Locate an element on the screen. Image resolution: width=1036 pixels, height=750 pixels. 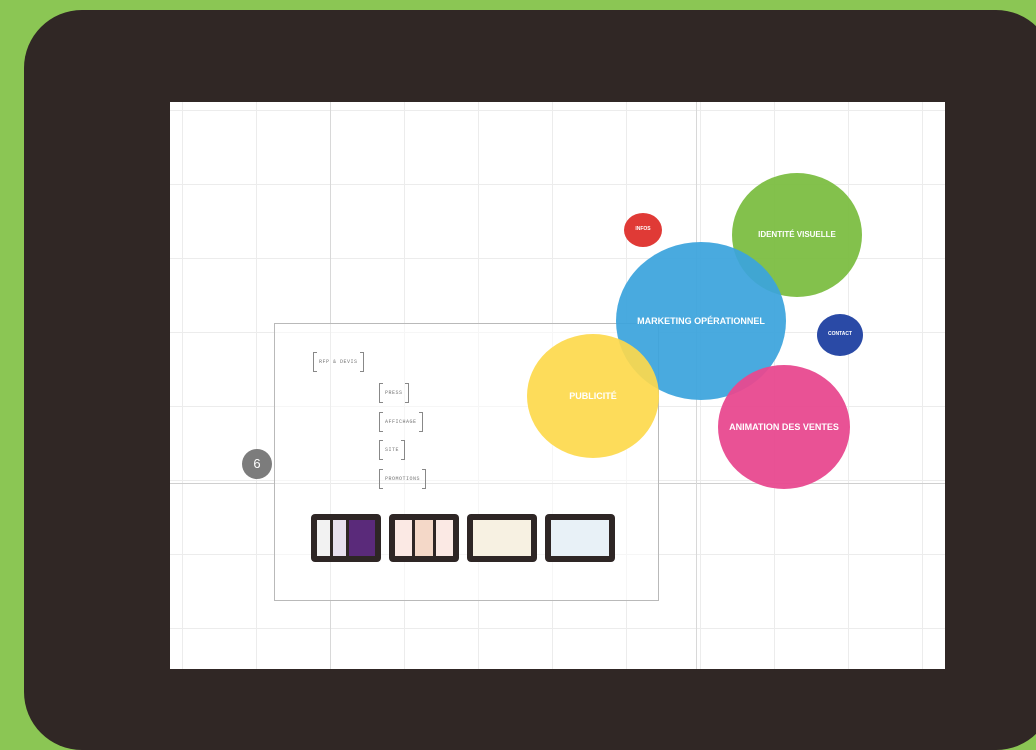
bubble-publicite: PUBLICITÉ is located at coordinates (593, 396).